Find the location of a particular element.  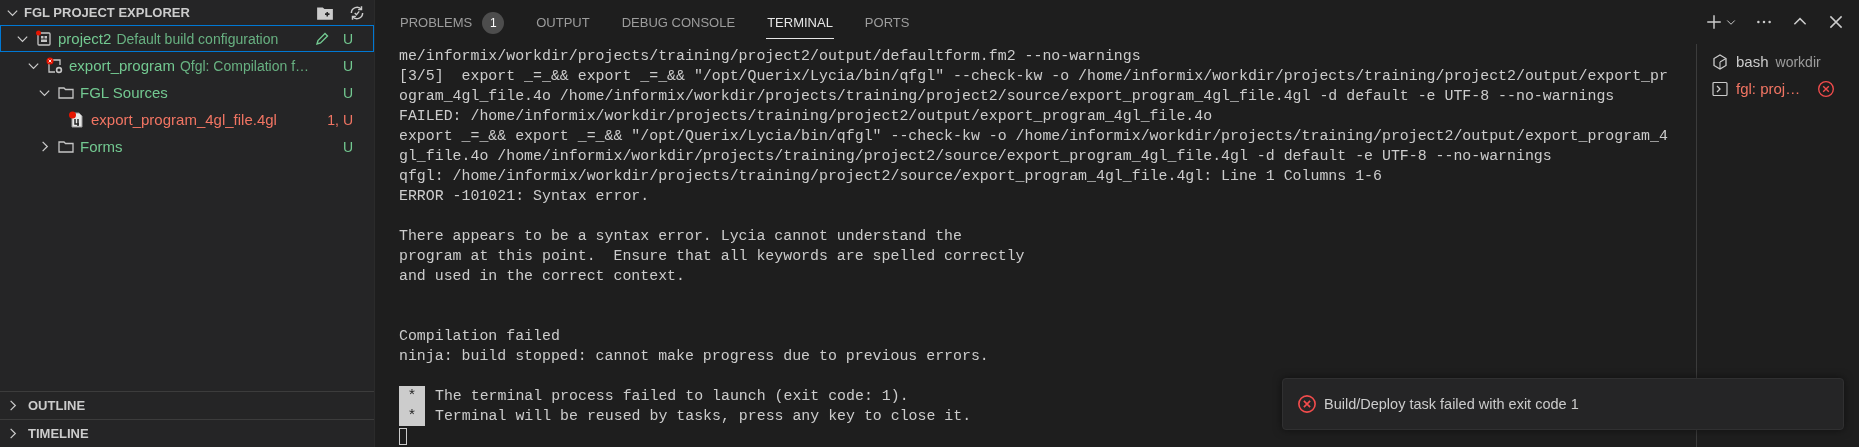

tree-item: export_program_4gl_file.4gl 1, U is located at coordinates (187, 119).